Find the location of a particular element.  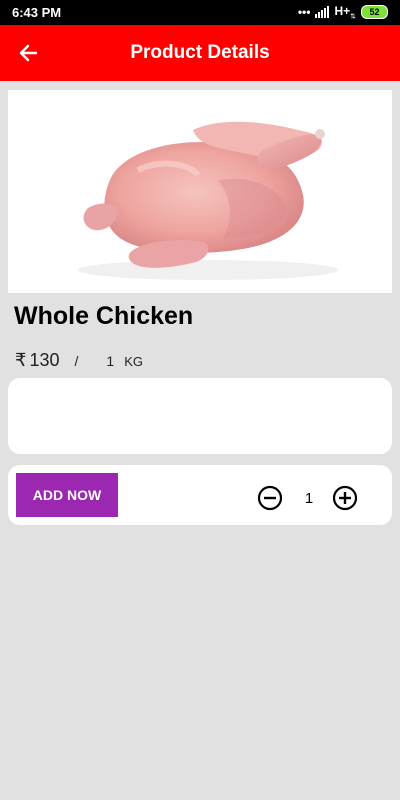

app-bar: Product Details is located at coordinates (200, 53).